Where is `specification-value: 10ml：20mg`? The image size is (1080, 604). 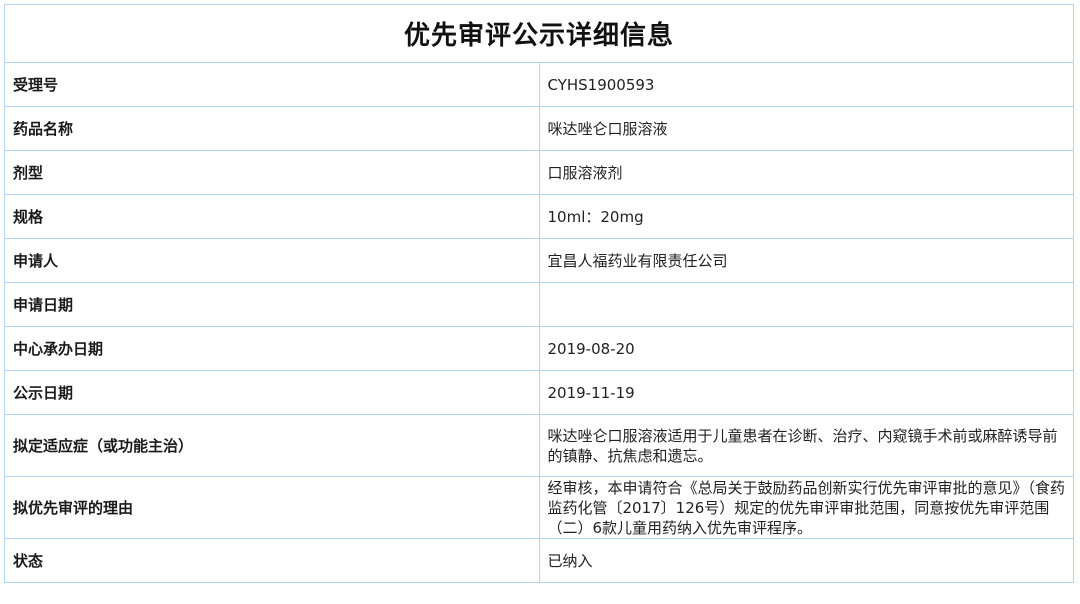
specification-value: 10ml：20mg is located at coordinates (806, 216).